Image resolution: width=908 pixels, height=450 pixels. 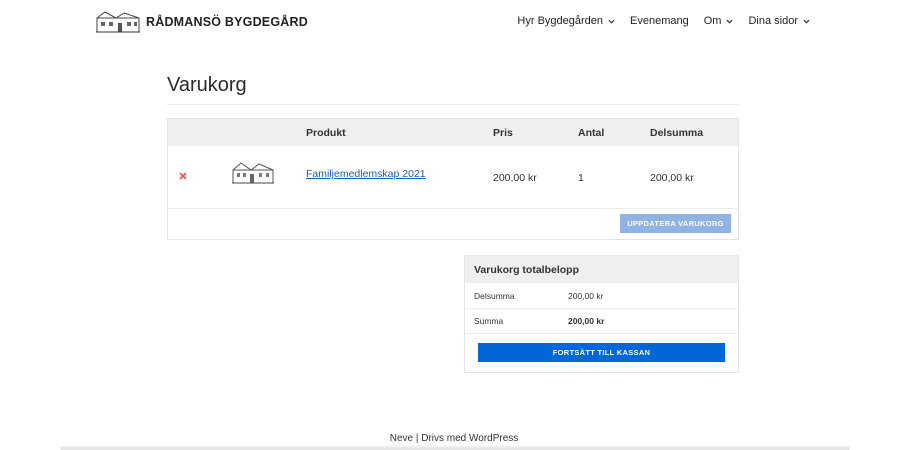 I want to click on cart-totals-header: Varukorg totalbelopp, so click(x=601, y=269).